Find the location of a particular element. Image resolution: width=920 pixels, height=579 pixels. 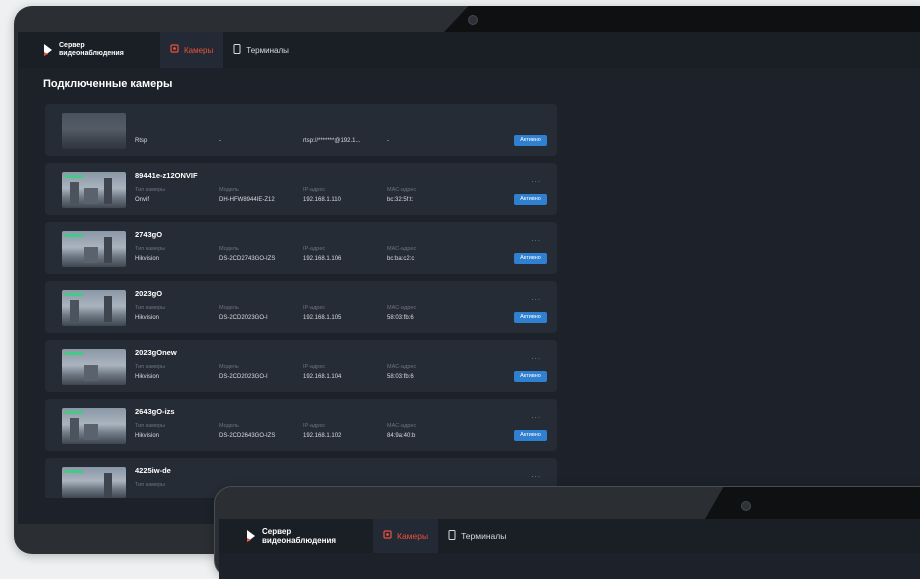

camera-model: - is located at coordinates (220, 141).